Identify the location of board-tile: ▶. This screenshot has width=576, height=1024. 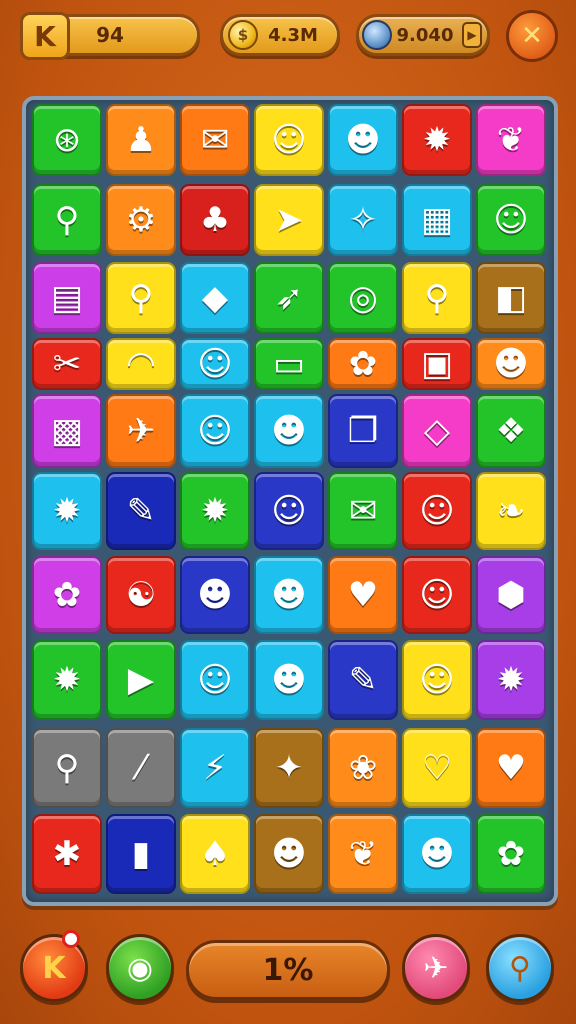
(141, 680).